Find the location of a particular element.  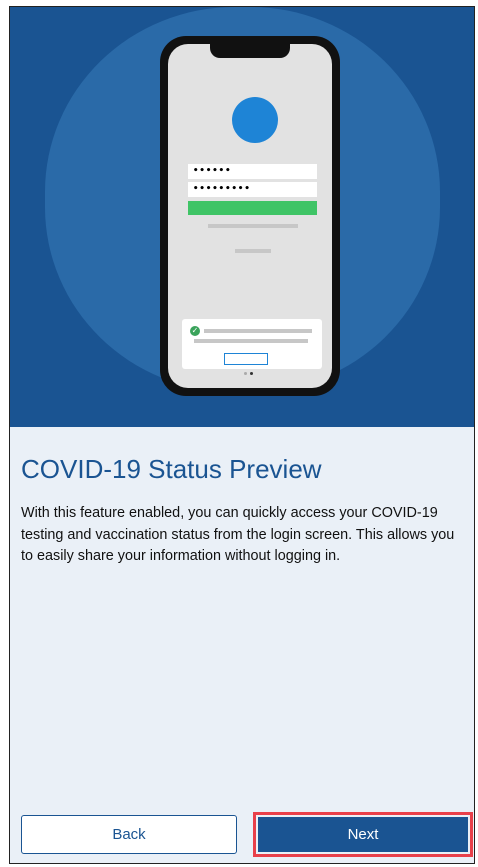

next-button: Next is located at coordinates (363, 834).